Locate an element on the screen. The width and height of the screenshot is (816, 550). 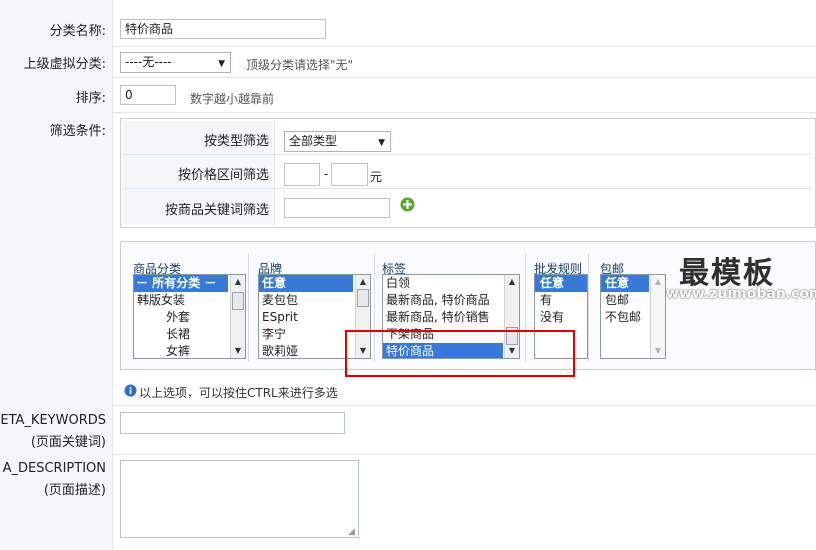
meta-keywords-row: ETA_KEYWORDS (页面关键词) is located at coordinates (408, 430).